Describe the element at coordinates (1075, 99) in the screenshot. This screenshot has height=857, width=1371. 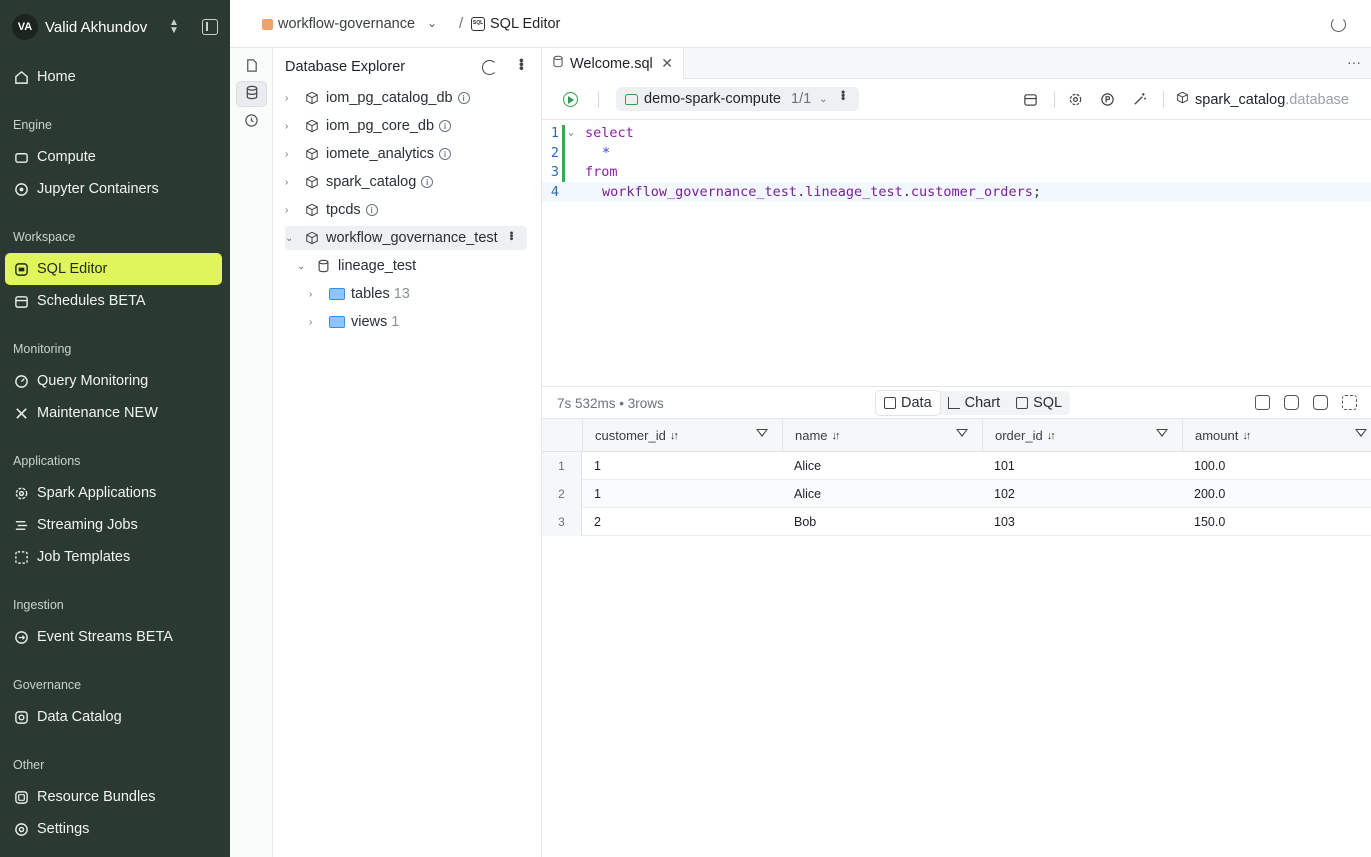
I see `settings-icon` at that location.